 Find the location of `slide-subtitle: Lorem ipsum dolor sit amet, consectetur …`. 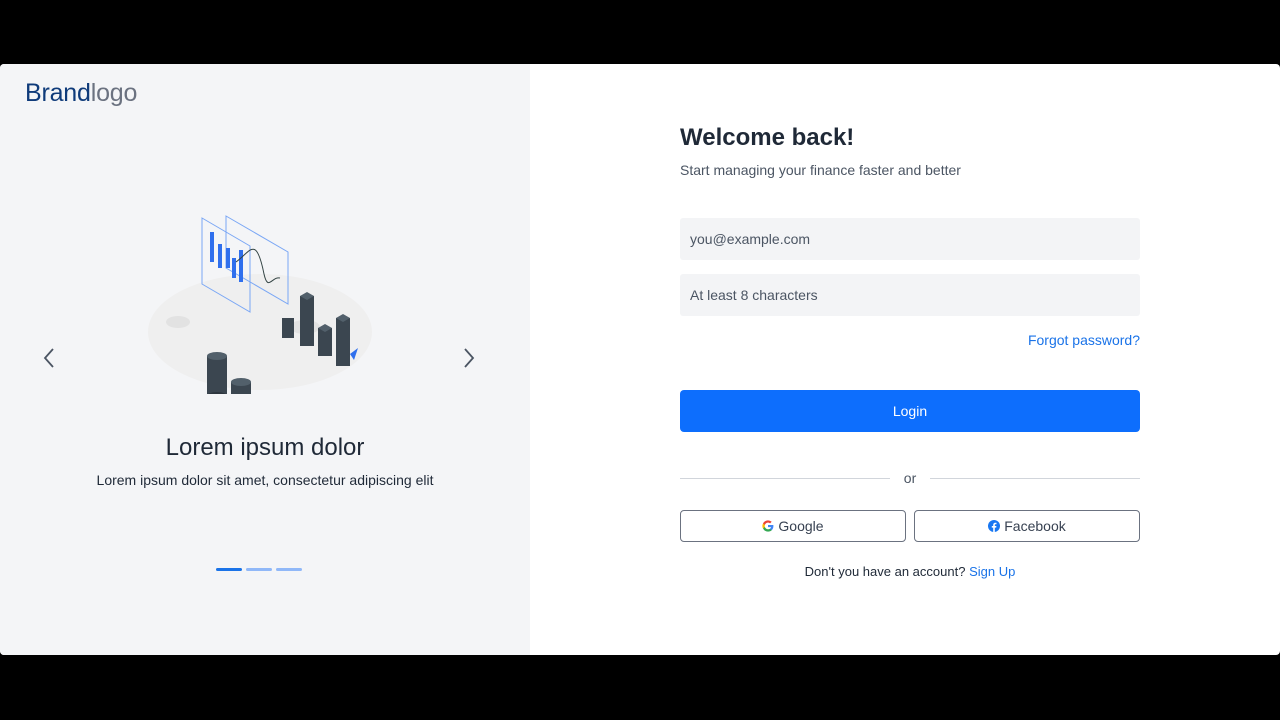

slide-subtitle: Lorem ipsum dolor sit amet, consectetur … is located at coordinates (265, 480).